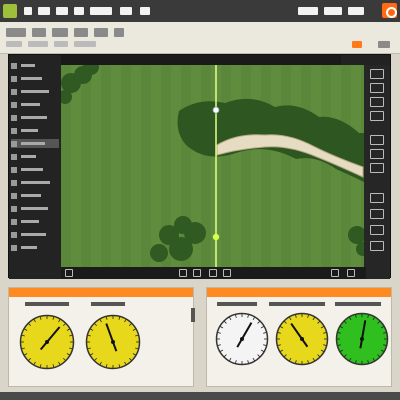  Describe the element at coordinates (389, 10) in the screenshot. I see `power-icon` at that location.